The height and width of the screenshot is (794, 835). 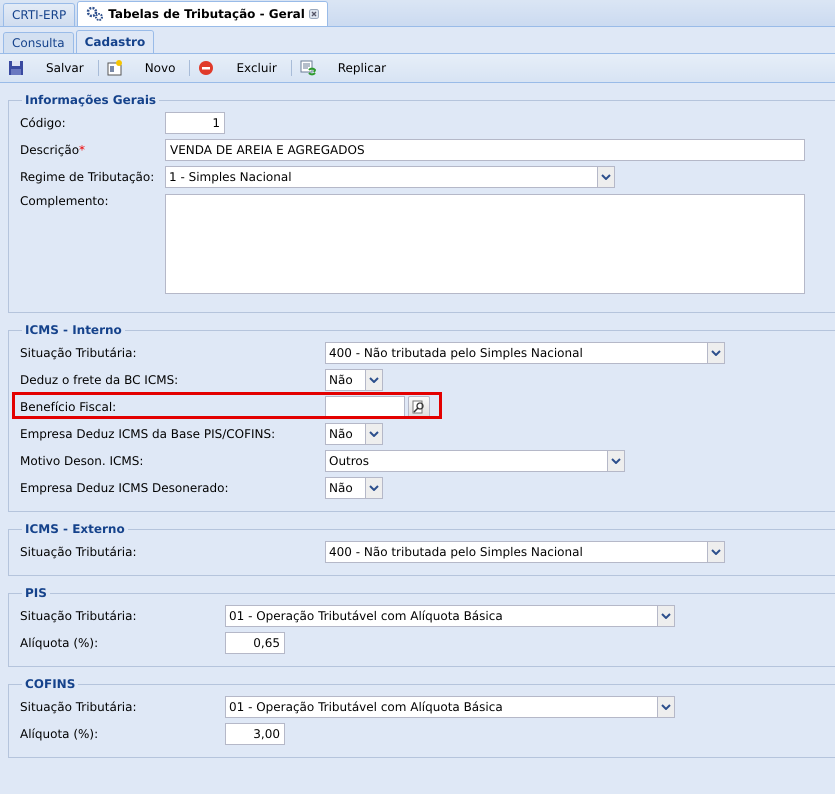 What do you see at coordinates (124, 487) in the screenshot?
I see `field-label: Empresa Deduz ICMS Desonerado:` at bounding box center [124, 487].